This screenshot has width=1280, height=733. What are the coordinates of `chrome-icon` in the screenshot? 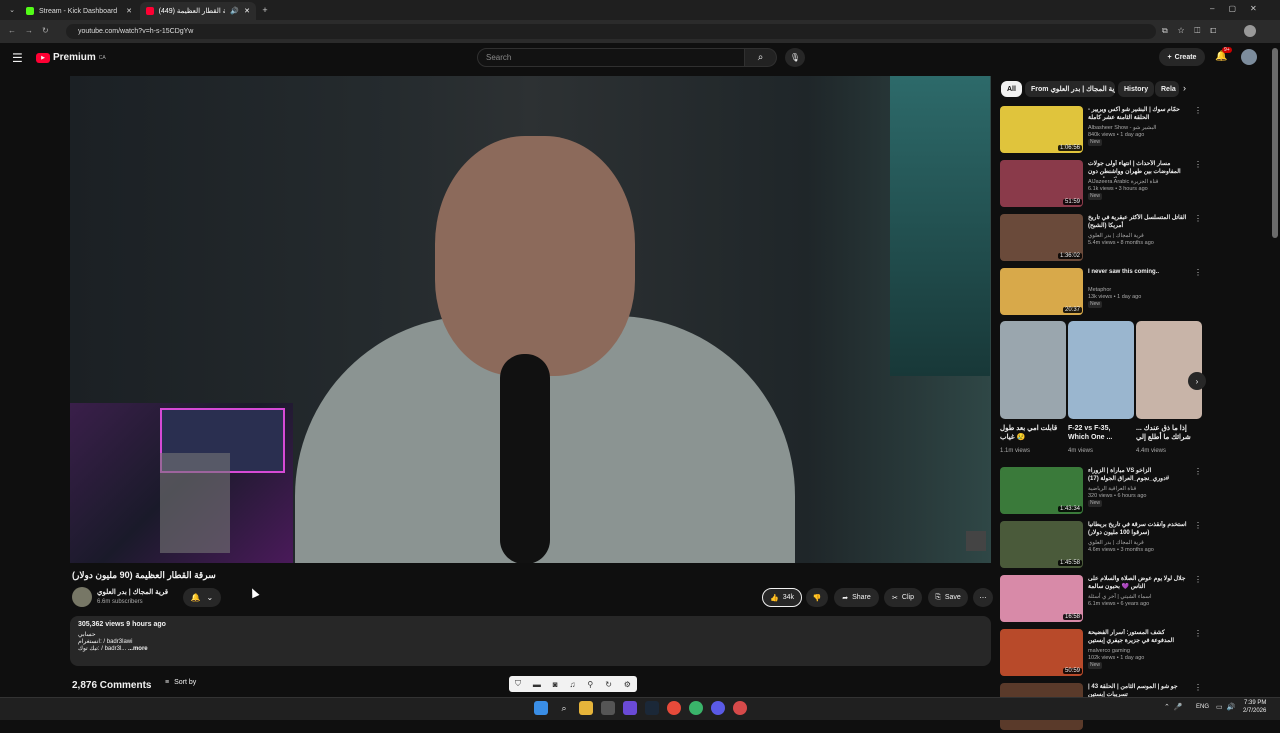 It's located at (674, 708).